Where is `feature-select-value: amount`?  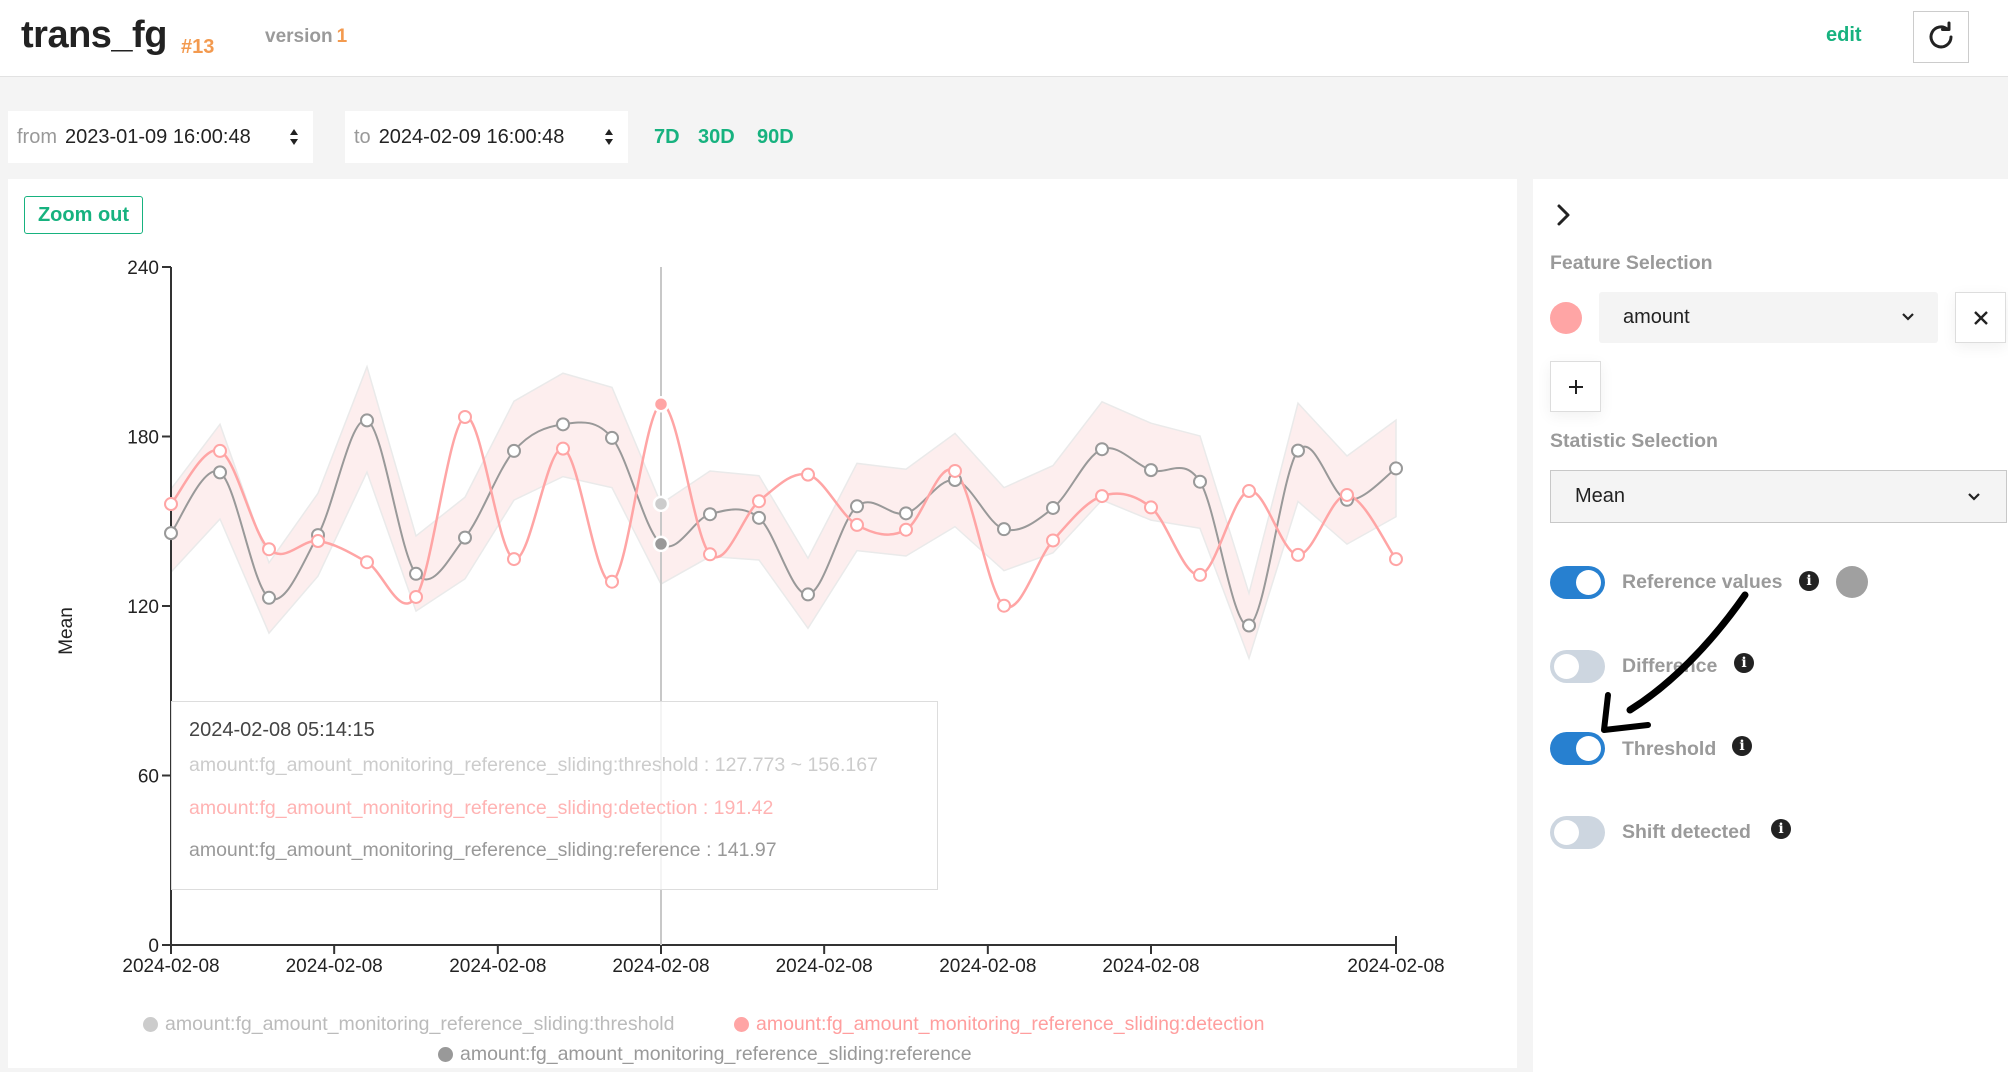
feature-select-value: amount is located at coordinates (1656, 317).